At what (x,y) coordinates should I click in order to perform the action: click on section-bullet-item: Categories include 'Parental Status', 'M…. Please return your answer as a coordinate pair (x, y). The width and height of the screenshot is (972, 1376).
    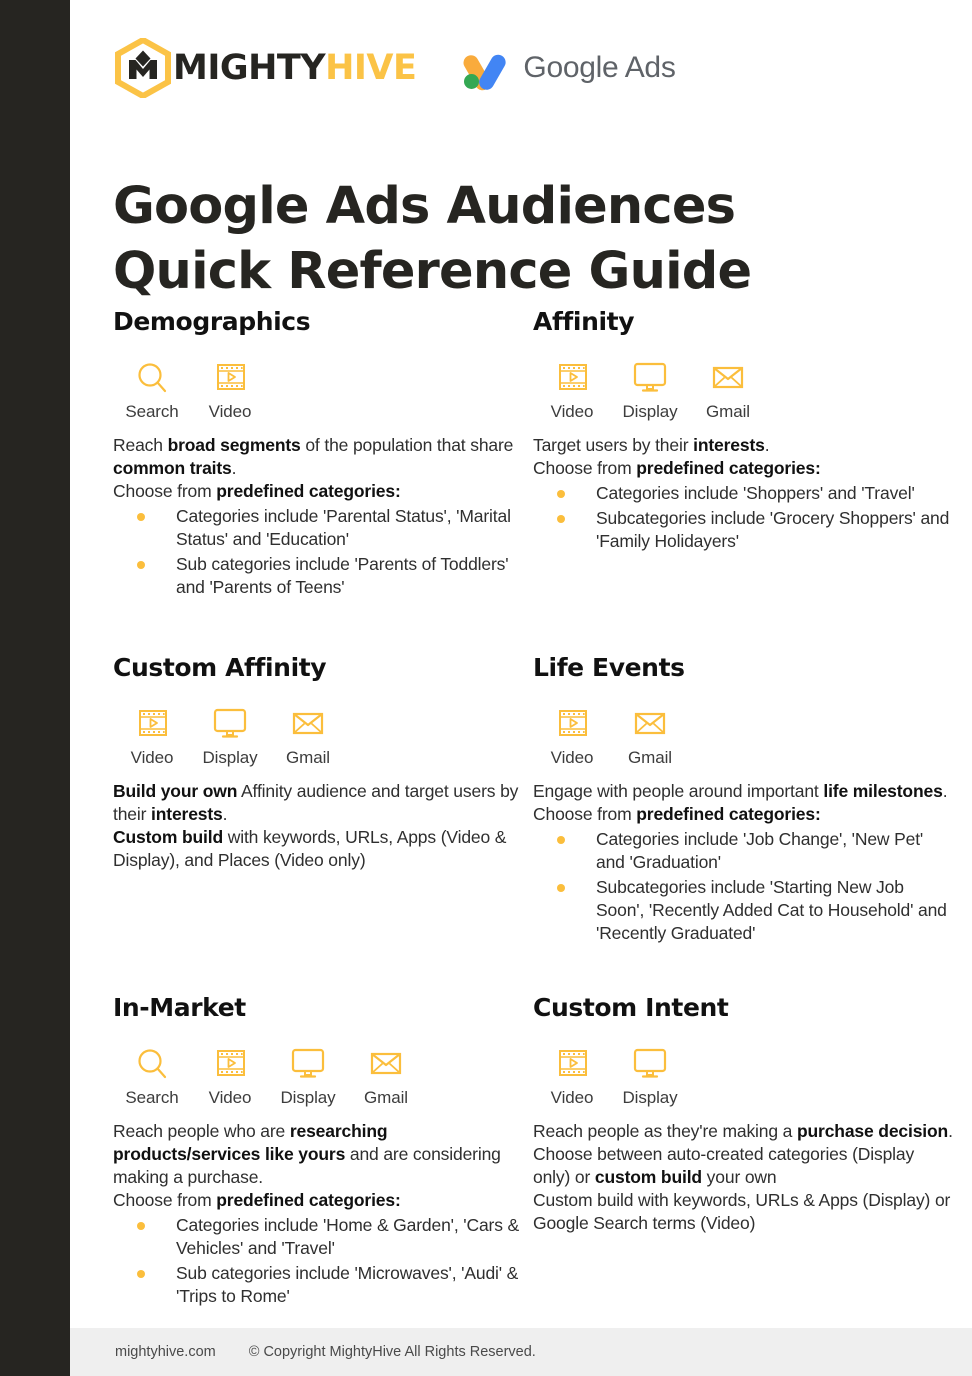
    Looking at the image, I should click on (323, 528).